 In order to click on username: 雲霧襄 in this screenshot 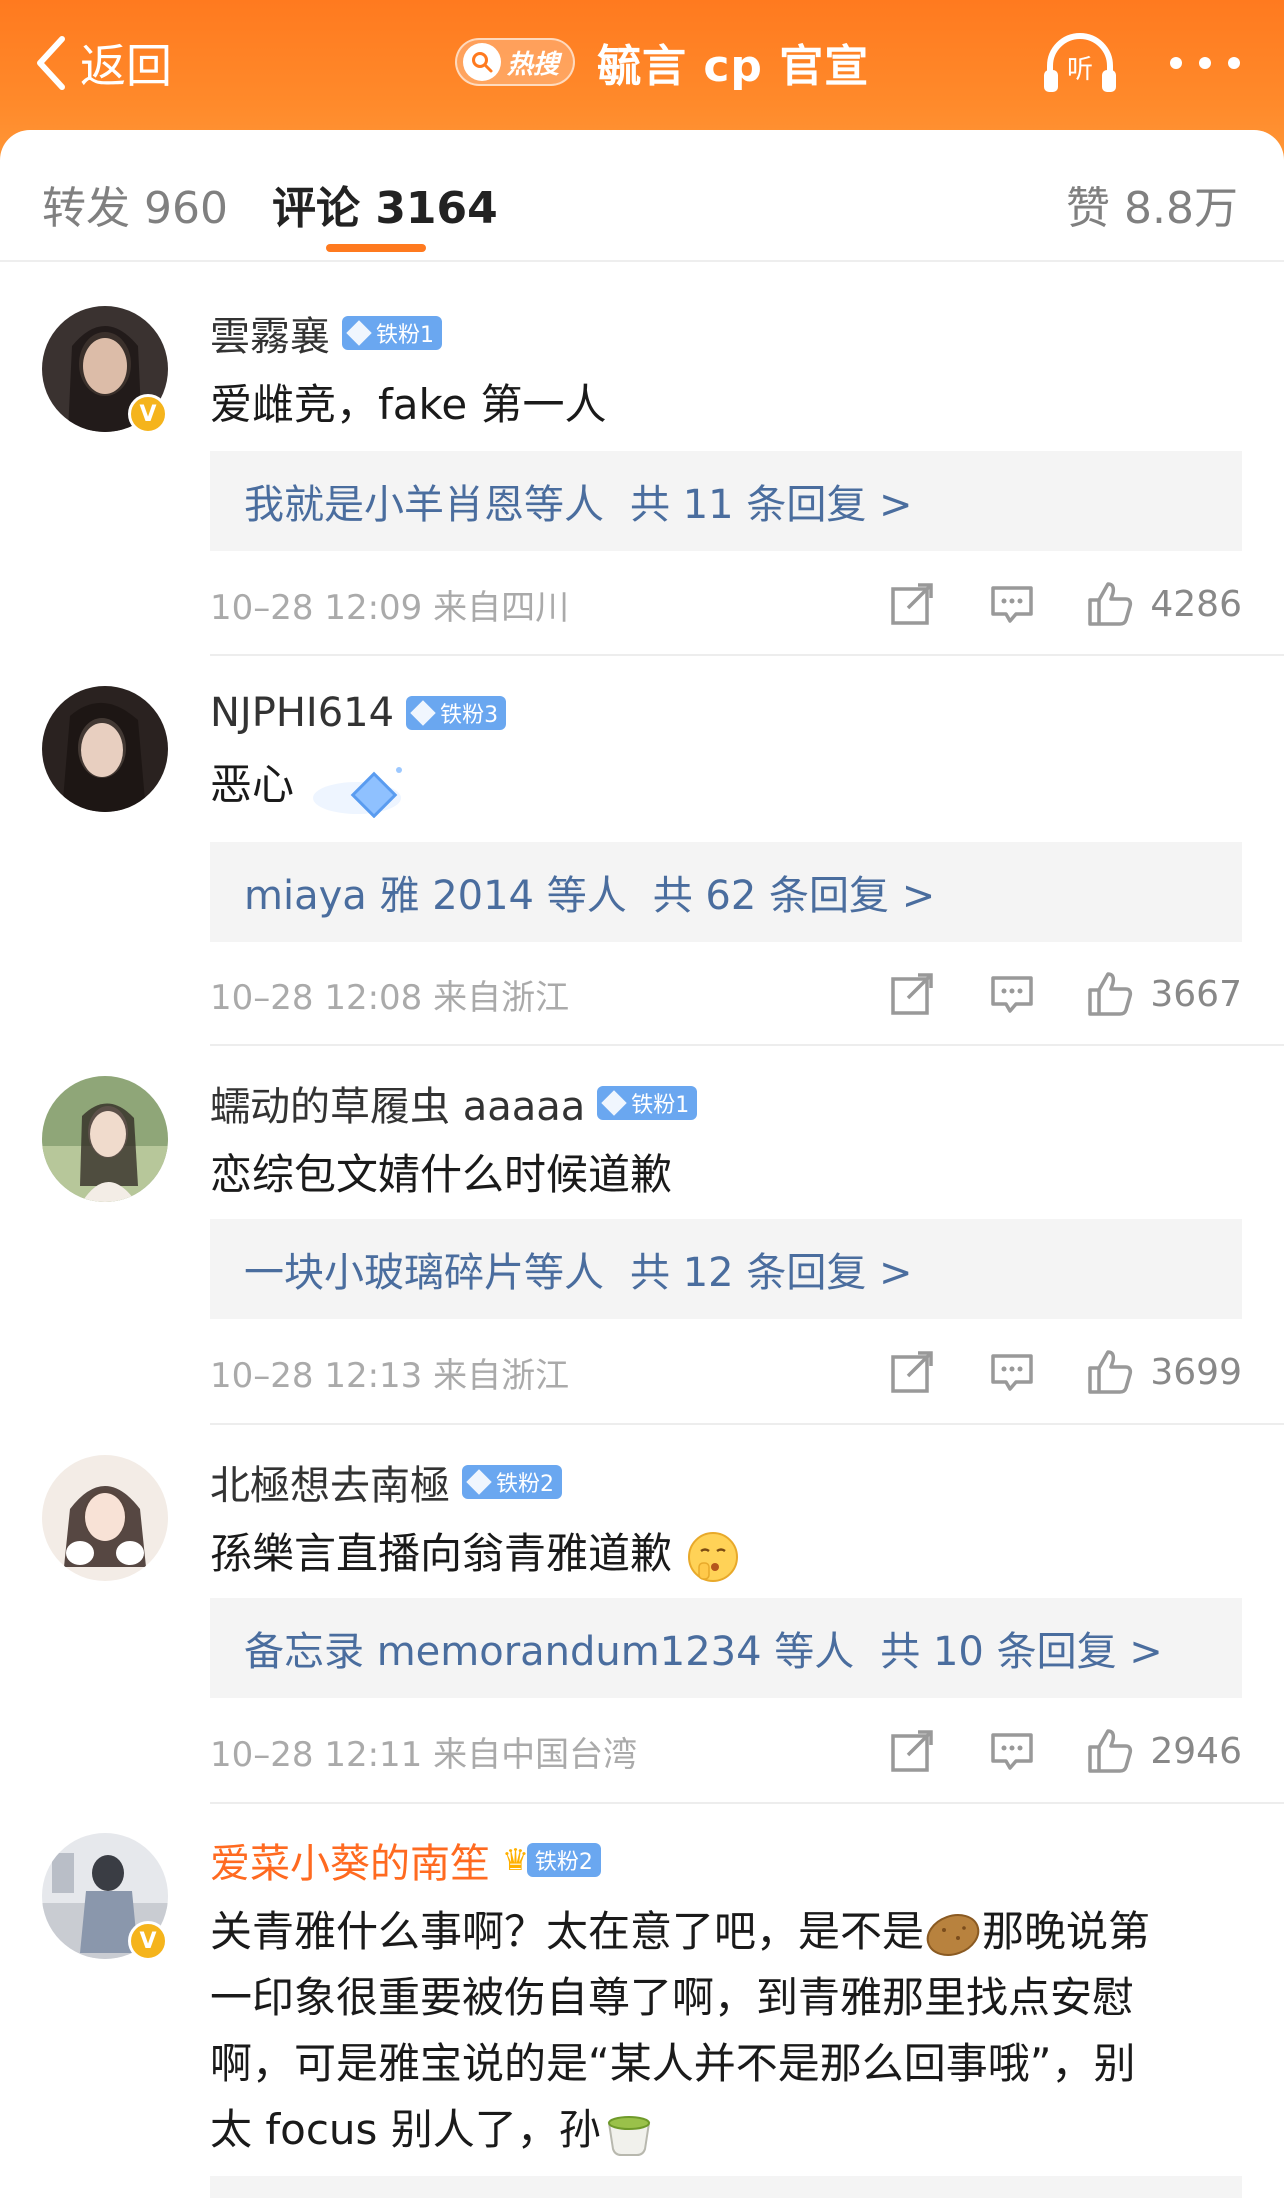, I will do `click(270, 333)`.